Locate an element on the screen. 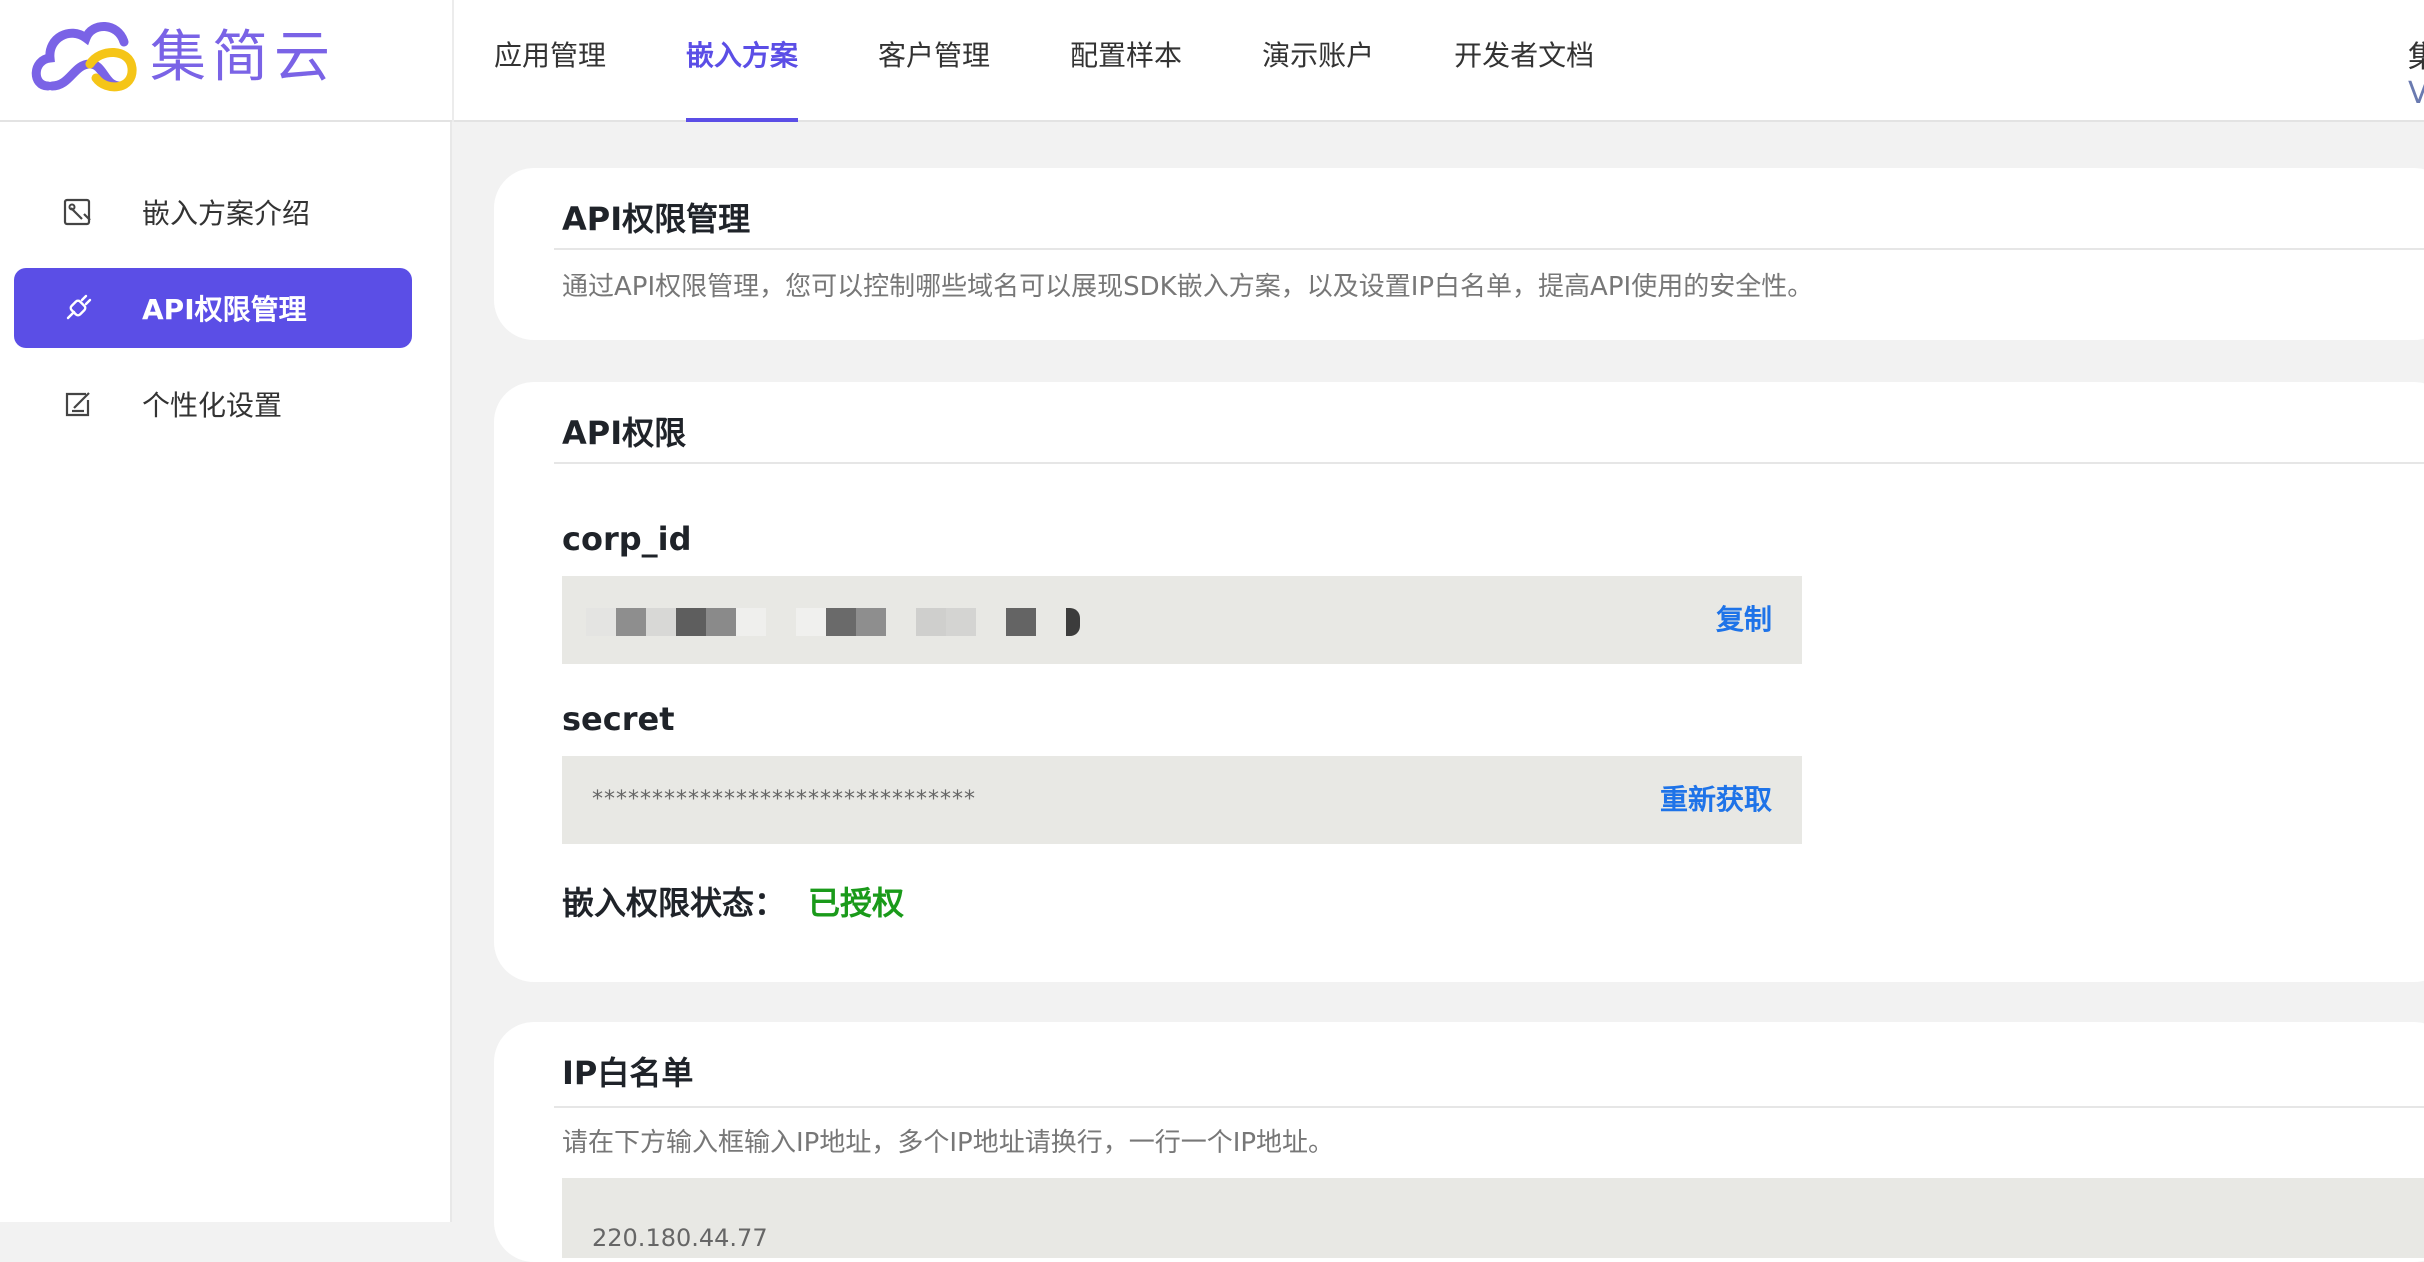  ip-whitelist-text: 220.180.44.77 is located at coordinates (680, 1238).